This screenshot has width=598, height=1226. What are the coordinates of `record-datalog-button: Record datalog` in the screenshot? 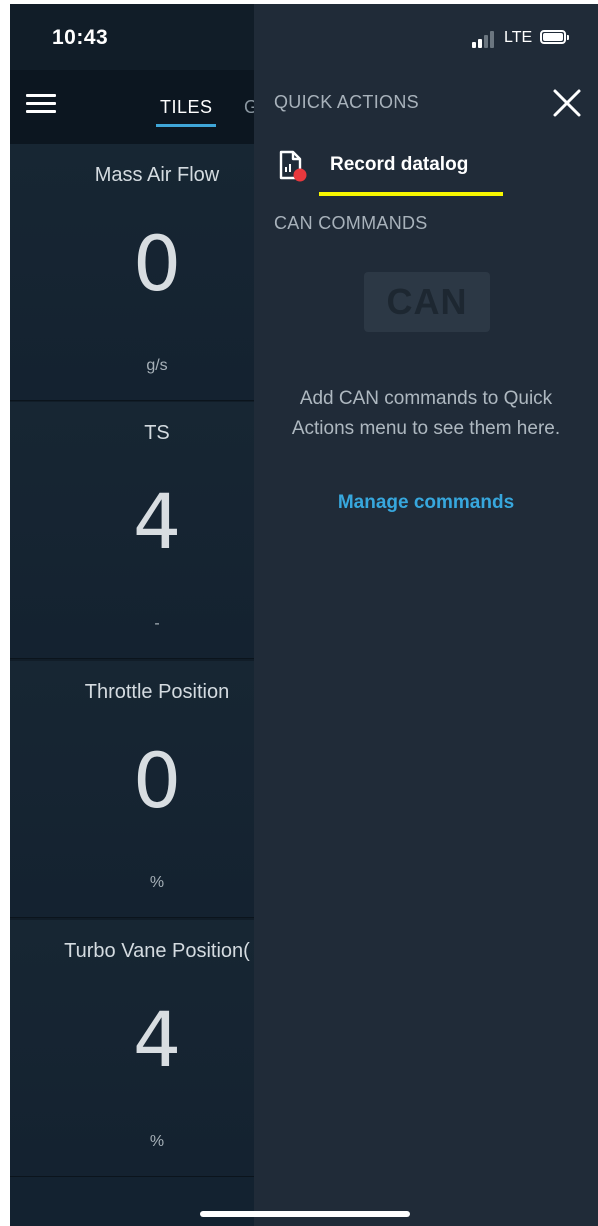 It's located at (406, 169).